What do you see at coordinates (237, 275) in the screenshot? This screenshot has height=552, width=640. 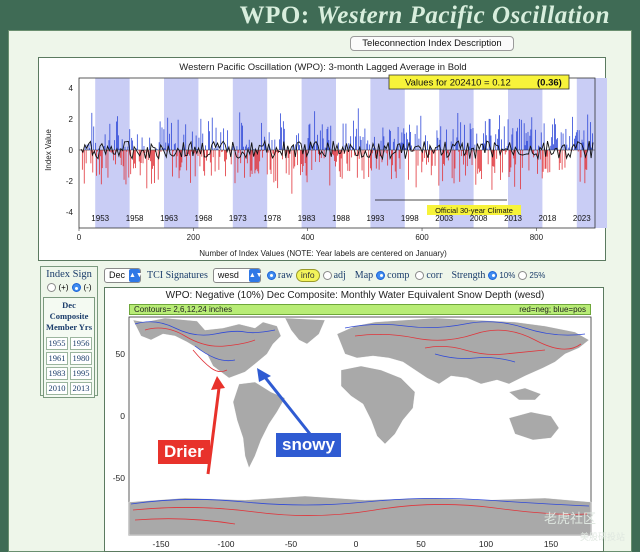 I see `variable-select: wesd ▲▼` at bounding box center [237, 275].